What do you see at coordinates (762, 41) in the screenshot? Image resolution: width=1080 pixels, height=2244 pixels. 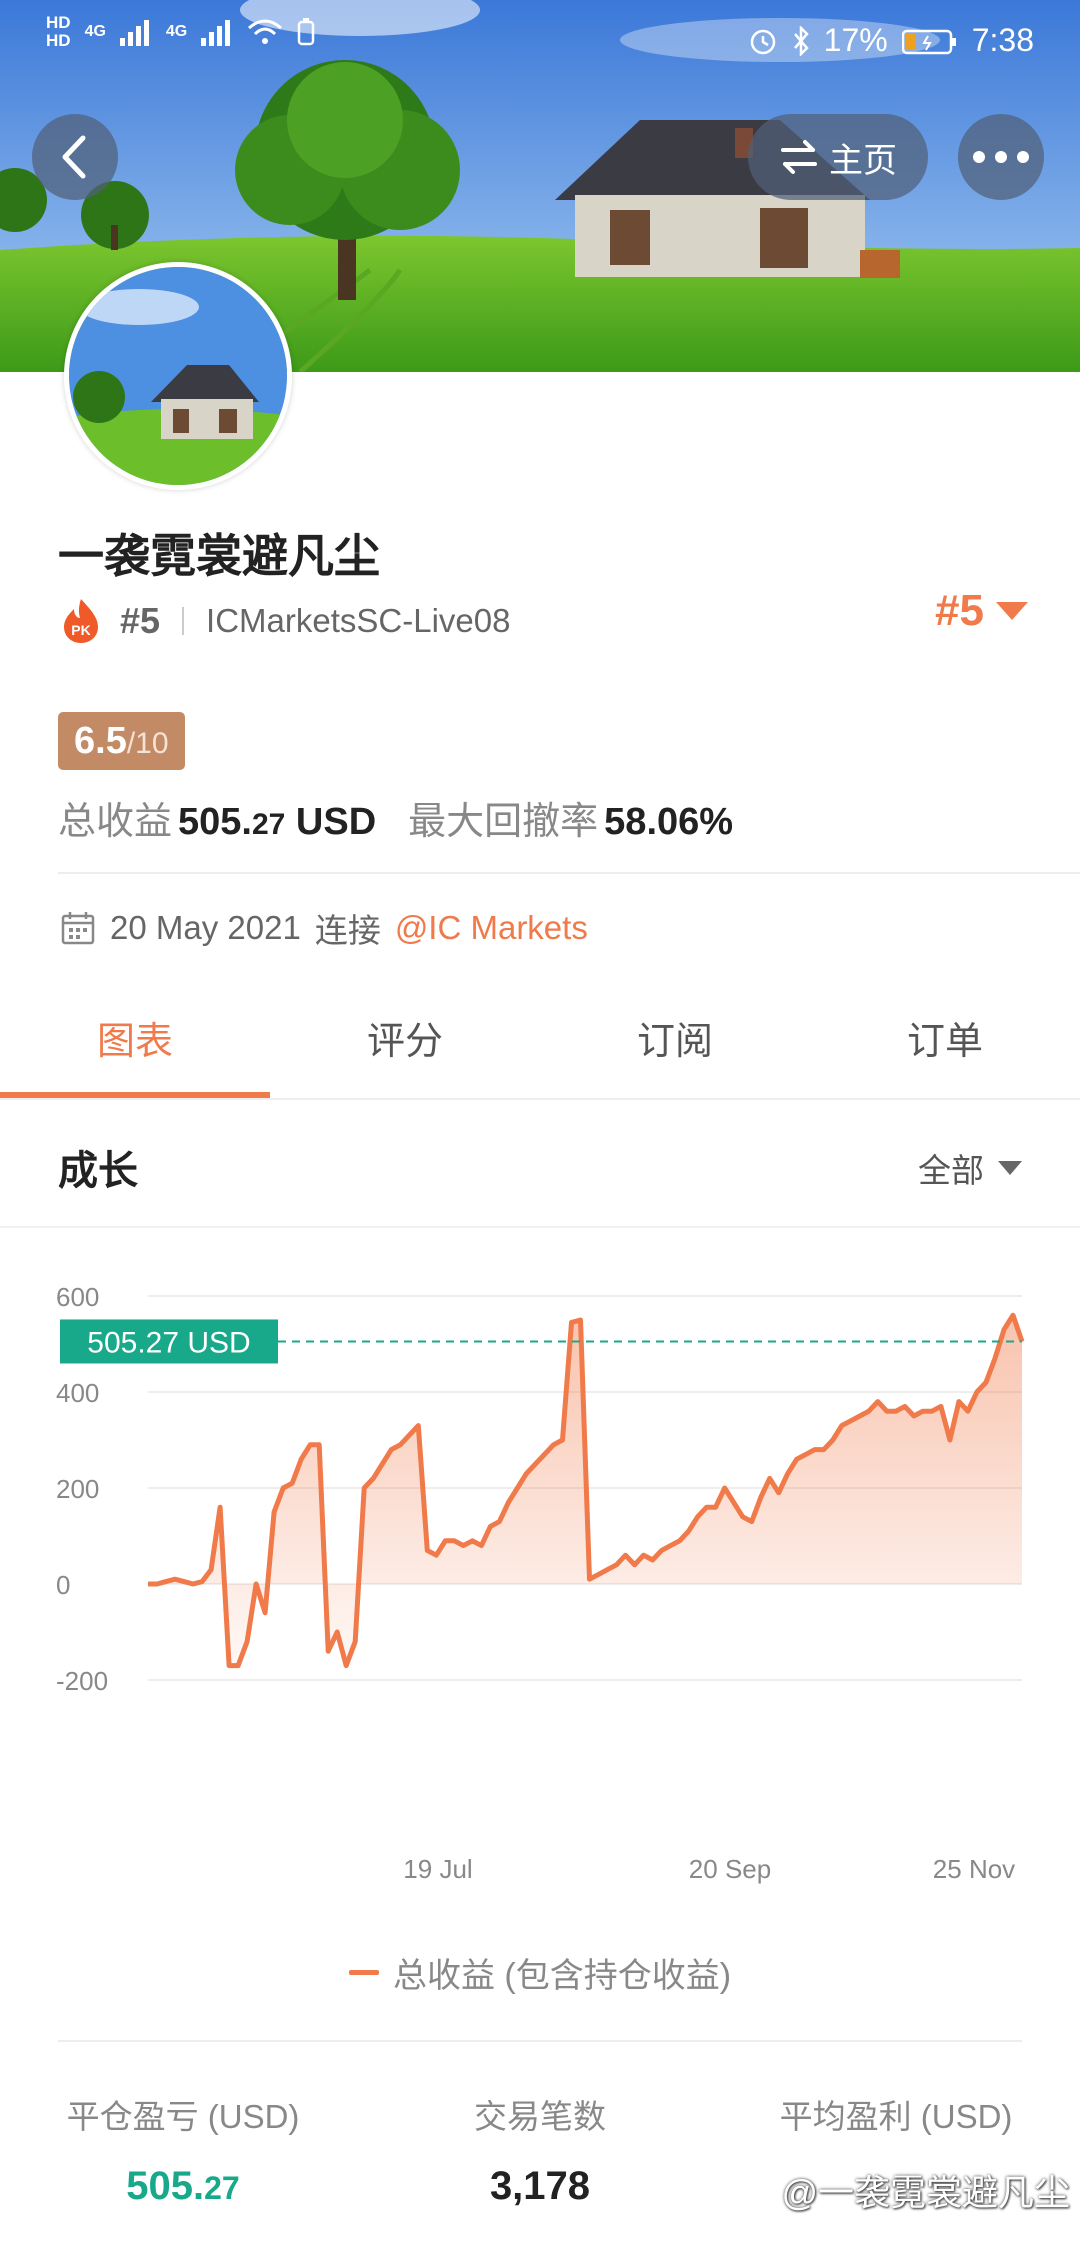 I see `alarm-icon` at bounding box center [762, 41].